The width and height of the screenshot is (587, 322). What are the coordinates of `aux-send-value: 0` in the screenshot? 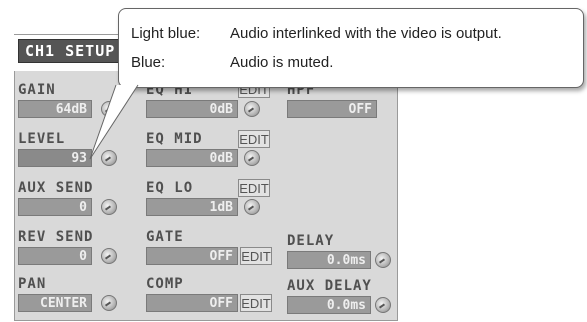 It's located at (55, 207).